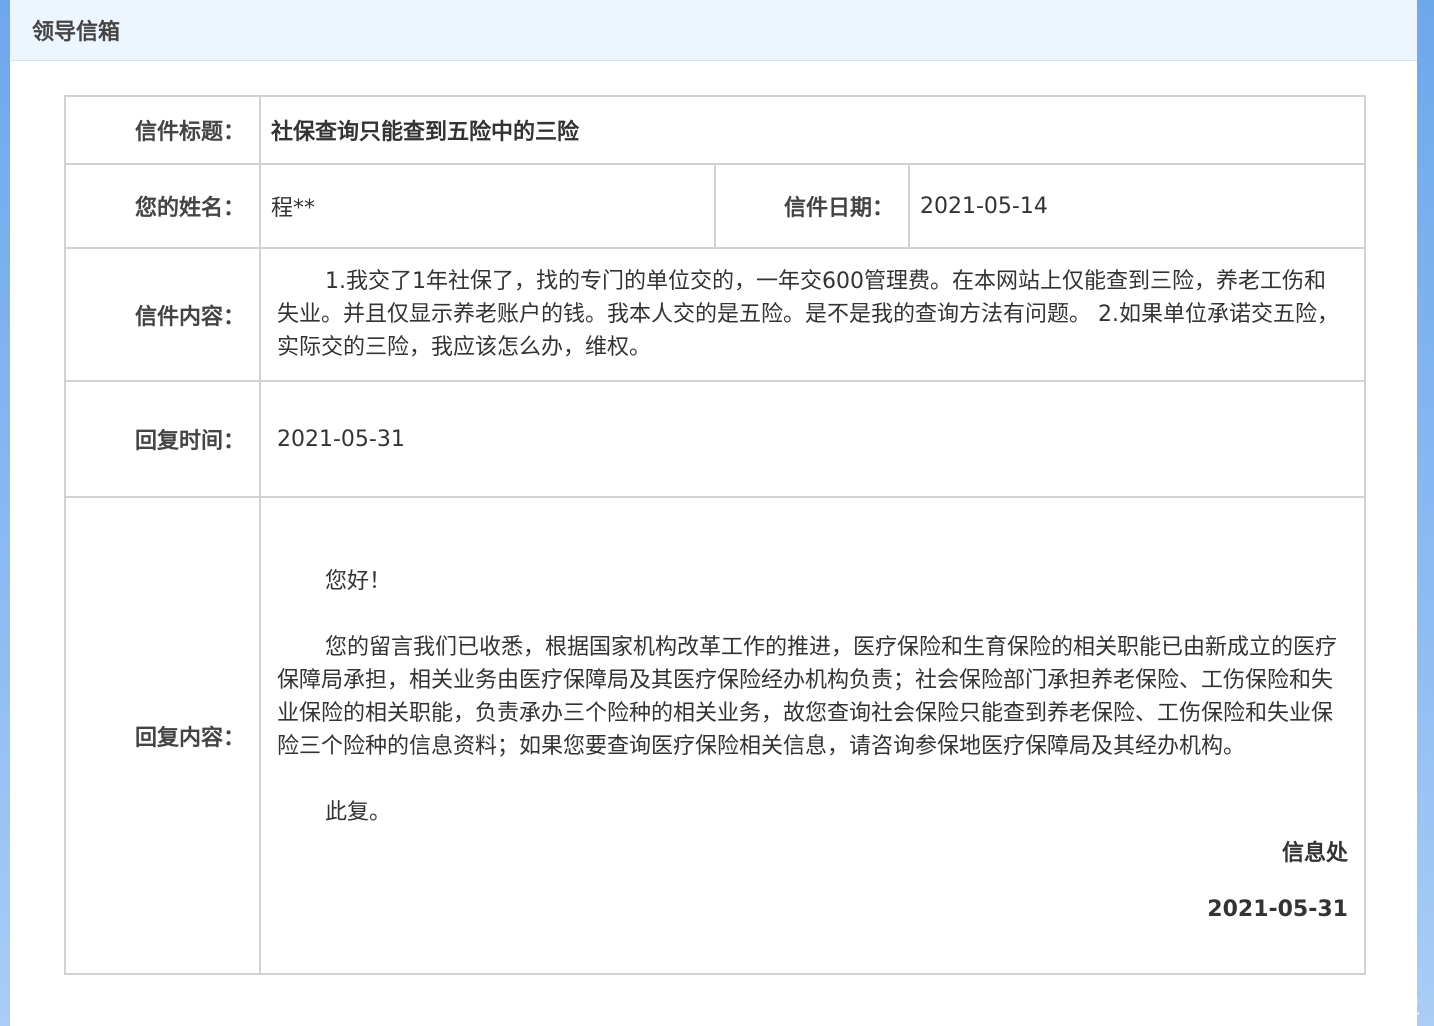 This screenshot has height=1026, width=1434. I want to click on reply-time-label: 回复时间：, so click(162, 439).